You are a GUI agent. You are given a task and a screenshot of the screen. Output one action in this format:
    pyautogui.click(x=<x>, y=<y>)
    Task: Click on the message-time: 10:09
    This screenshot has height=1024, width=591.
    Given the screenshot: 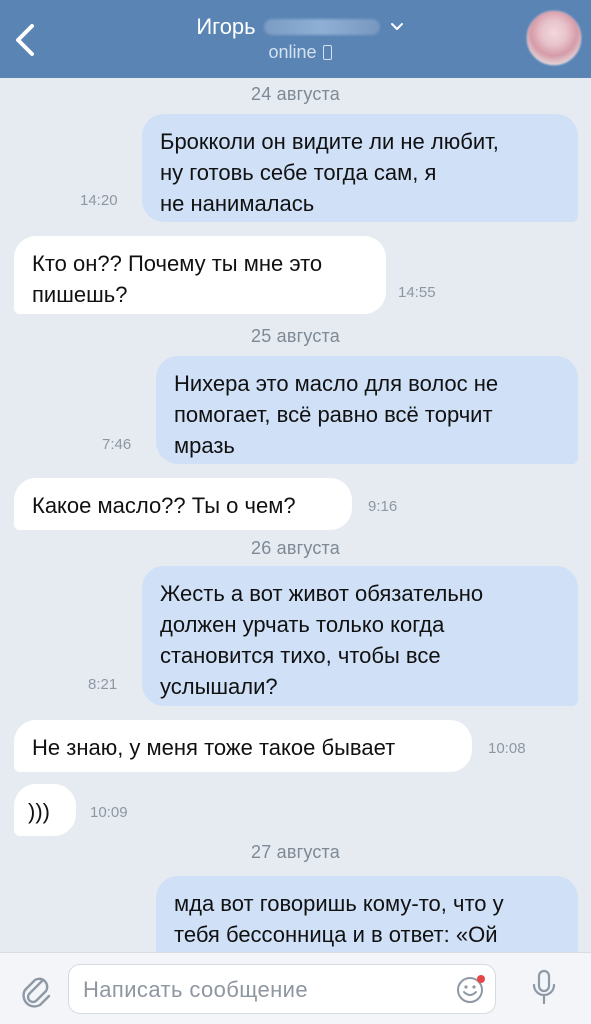 What is the action you would take?
    pyautogui.click(x=109, y=812)
    